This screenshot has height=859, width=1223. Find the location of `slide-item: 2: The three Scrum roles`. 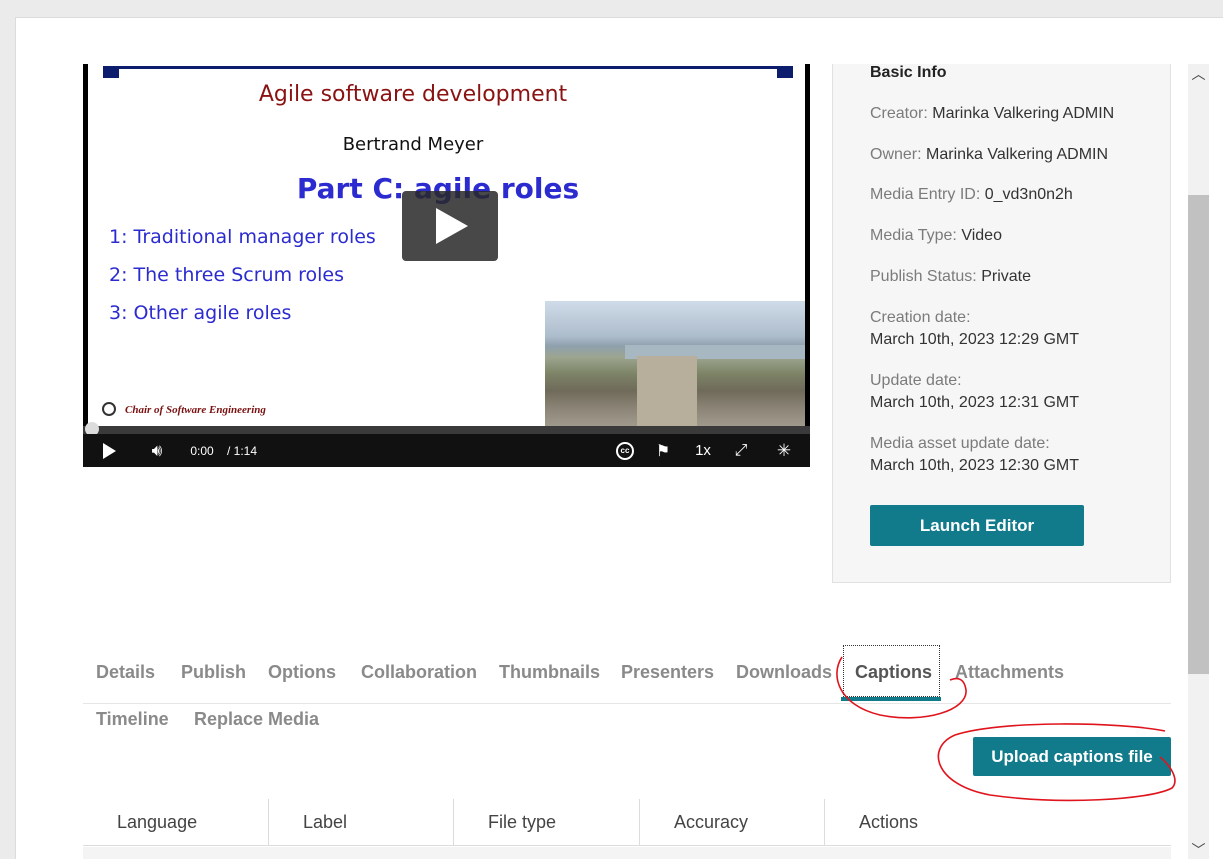

slide-item: 2: The three Scrum roles is located at coordinates (227, 275).